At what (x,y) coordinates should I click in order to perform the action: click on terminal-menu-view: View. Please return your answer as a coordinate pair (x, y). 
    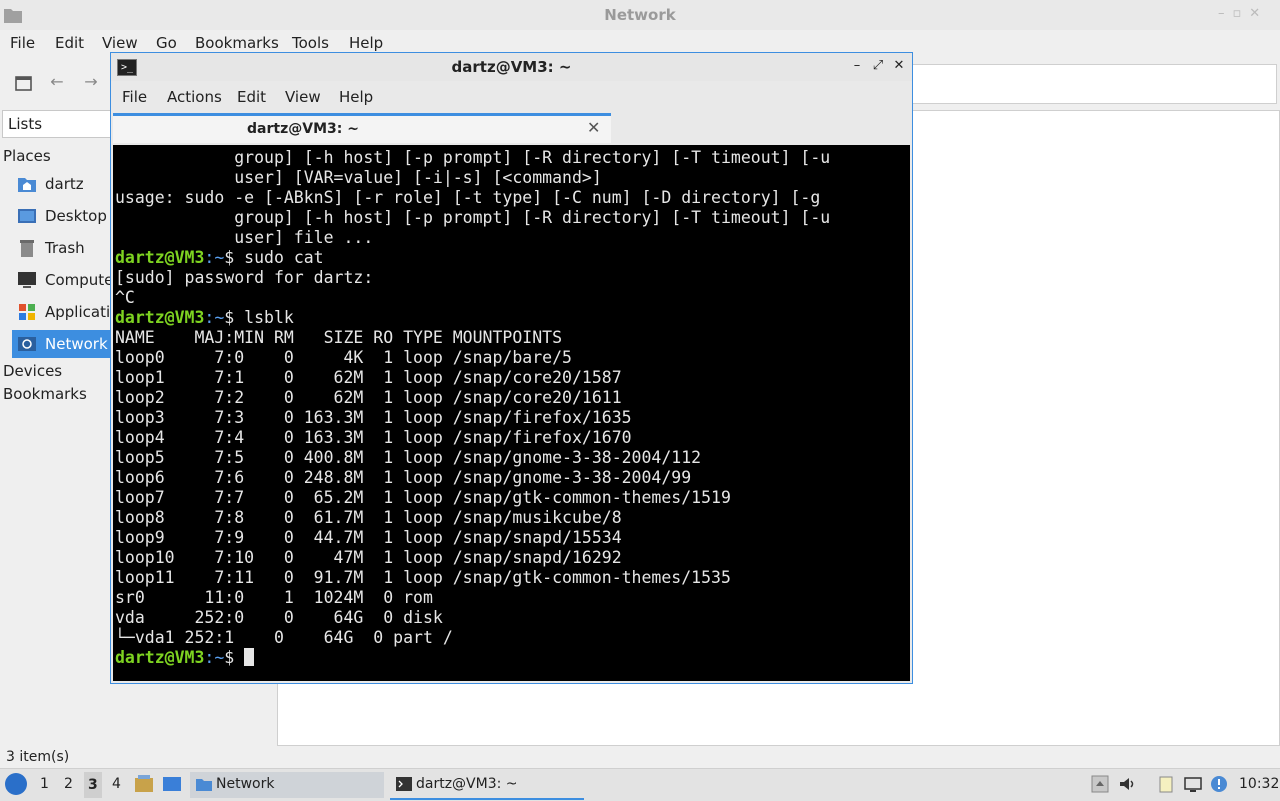
    Looking at the image, I should click on (303, 97).